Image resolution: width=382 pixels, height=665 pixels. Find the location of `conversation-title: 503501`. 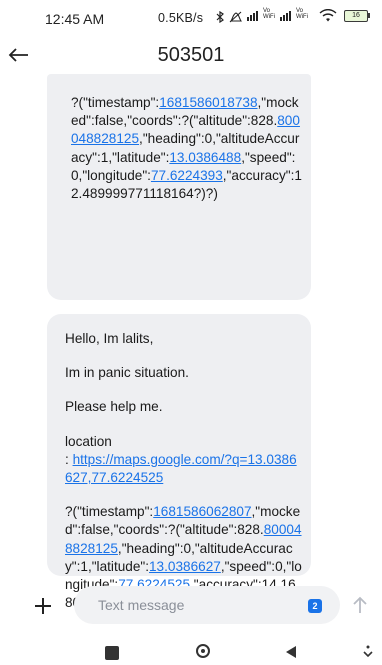

conversation-title: 503501 is located at coordinates (191, 55).